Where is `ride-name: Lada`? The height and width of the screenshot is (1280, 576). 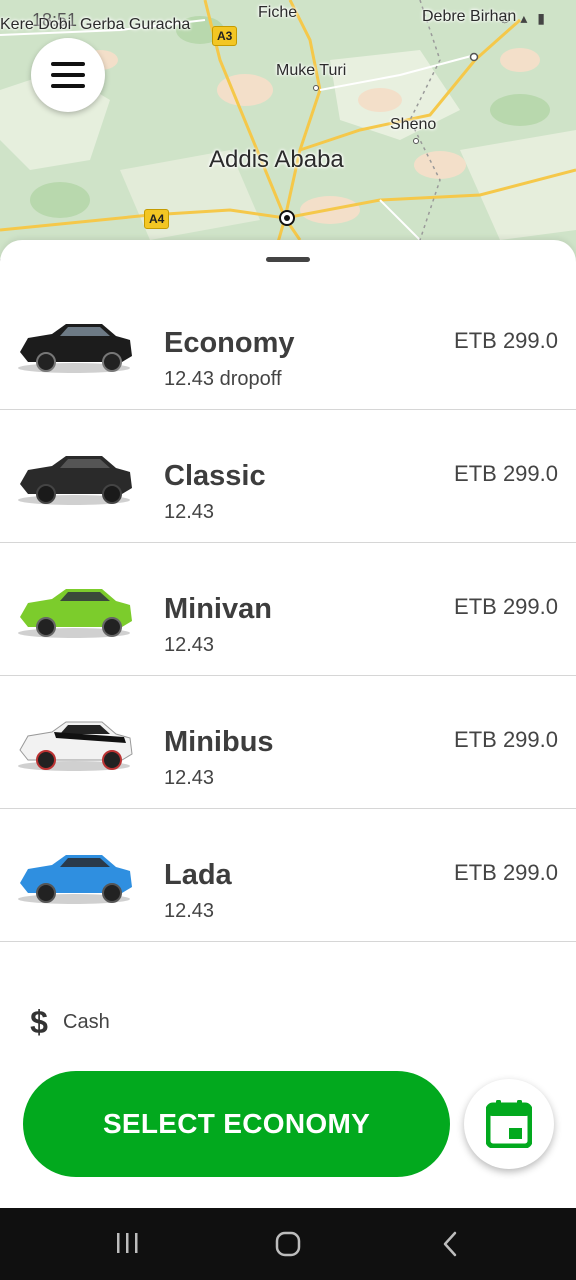 ride-name: Lada is located at coordinates (198, 875).